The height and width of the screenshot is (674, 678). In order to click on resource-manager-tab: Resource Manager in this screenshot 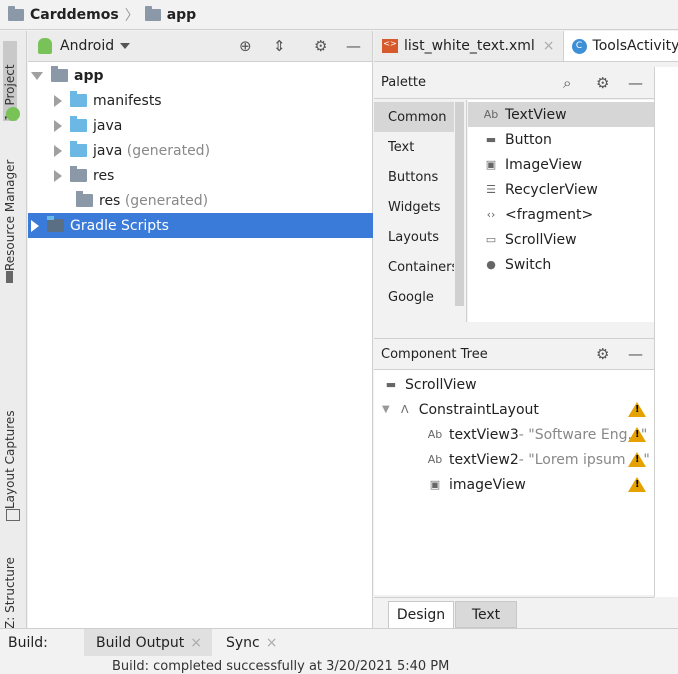, I will do `click(10, 211)`.